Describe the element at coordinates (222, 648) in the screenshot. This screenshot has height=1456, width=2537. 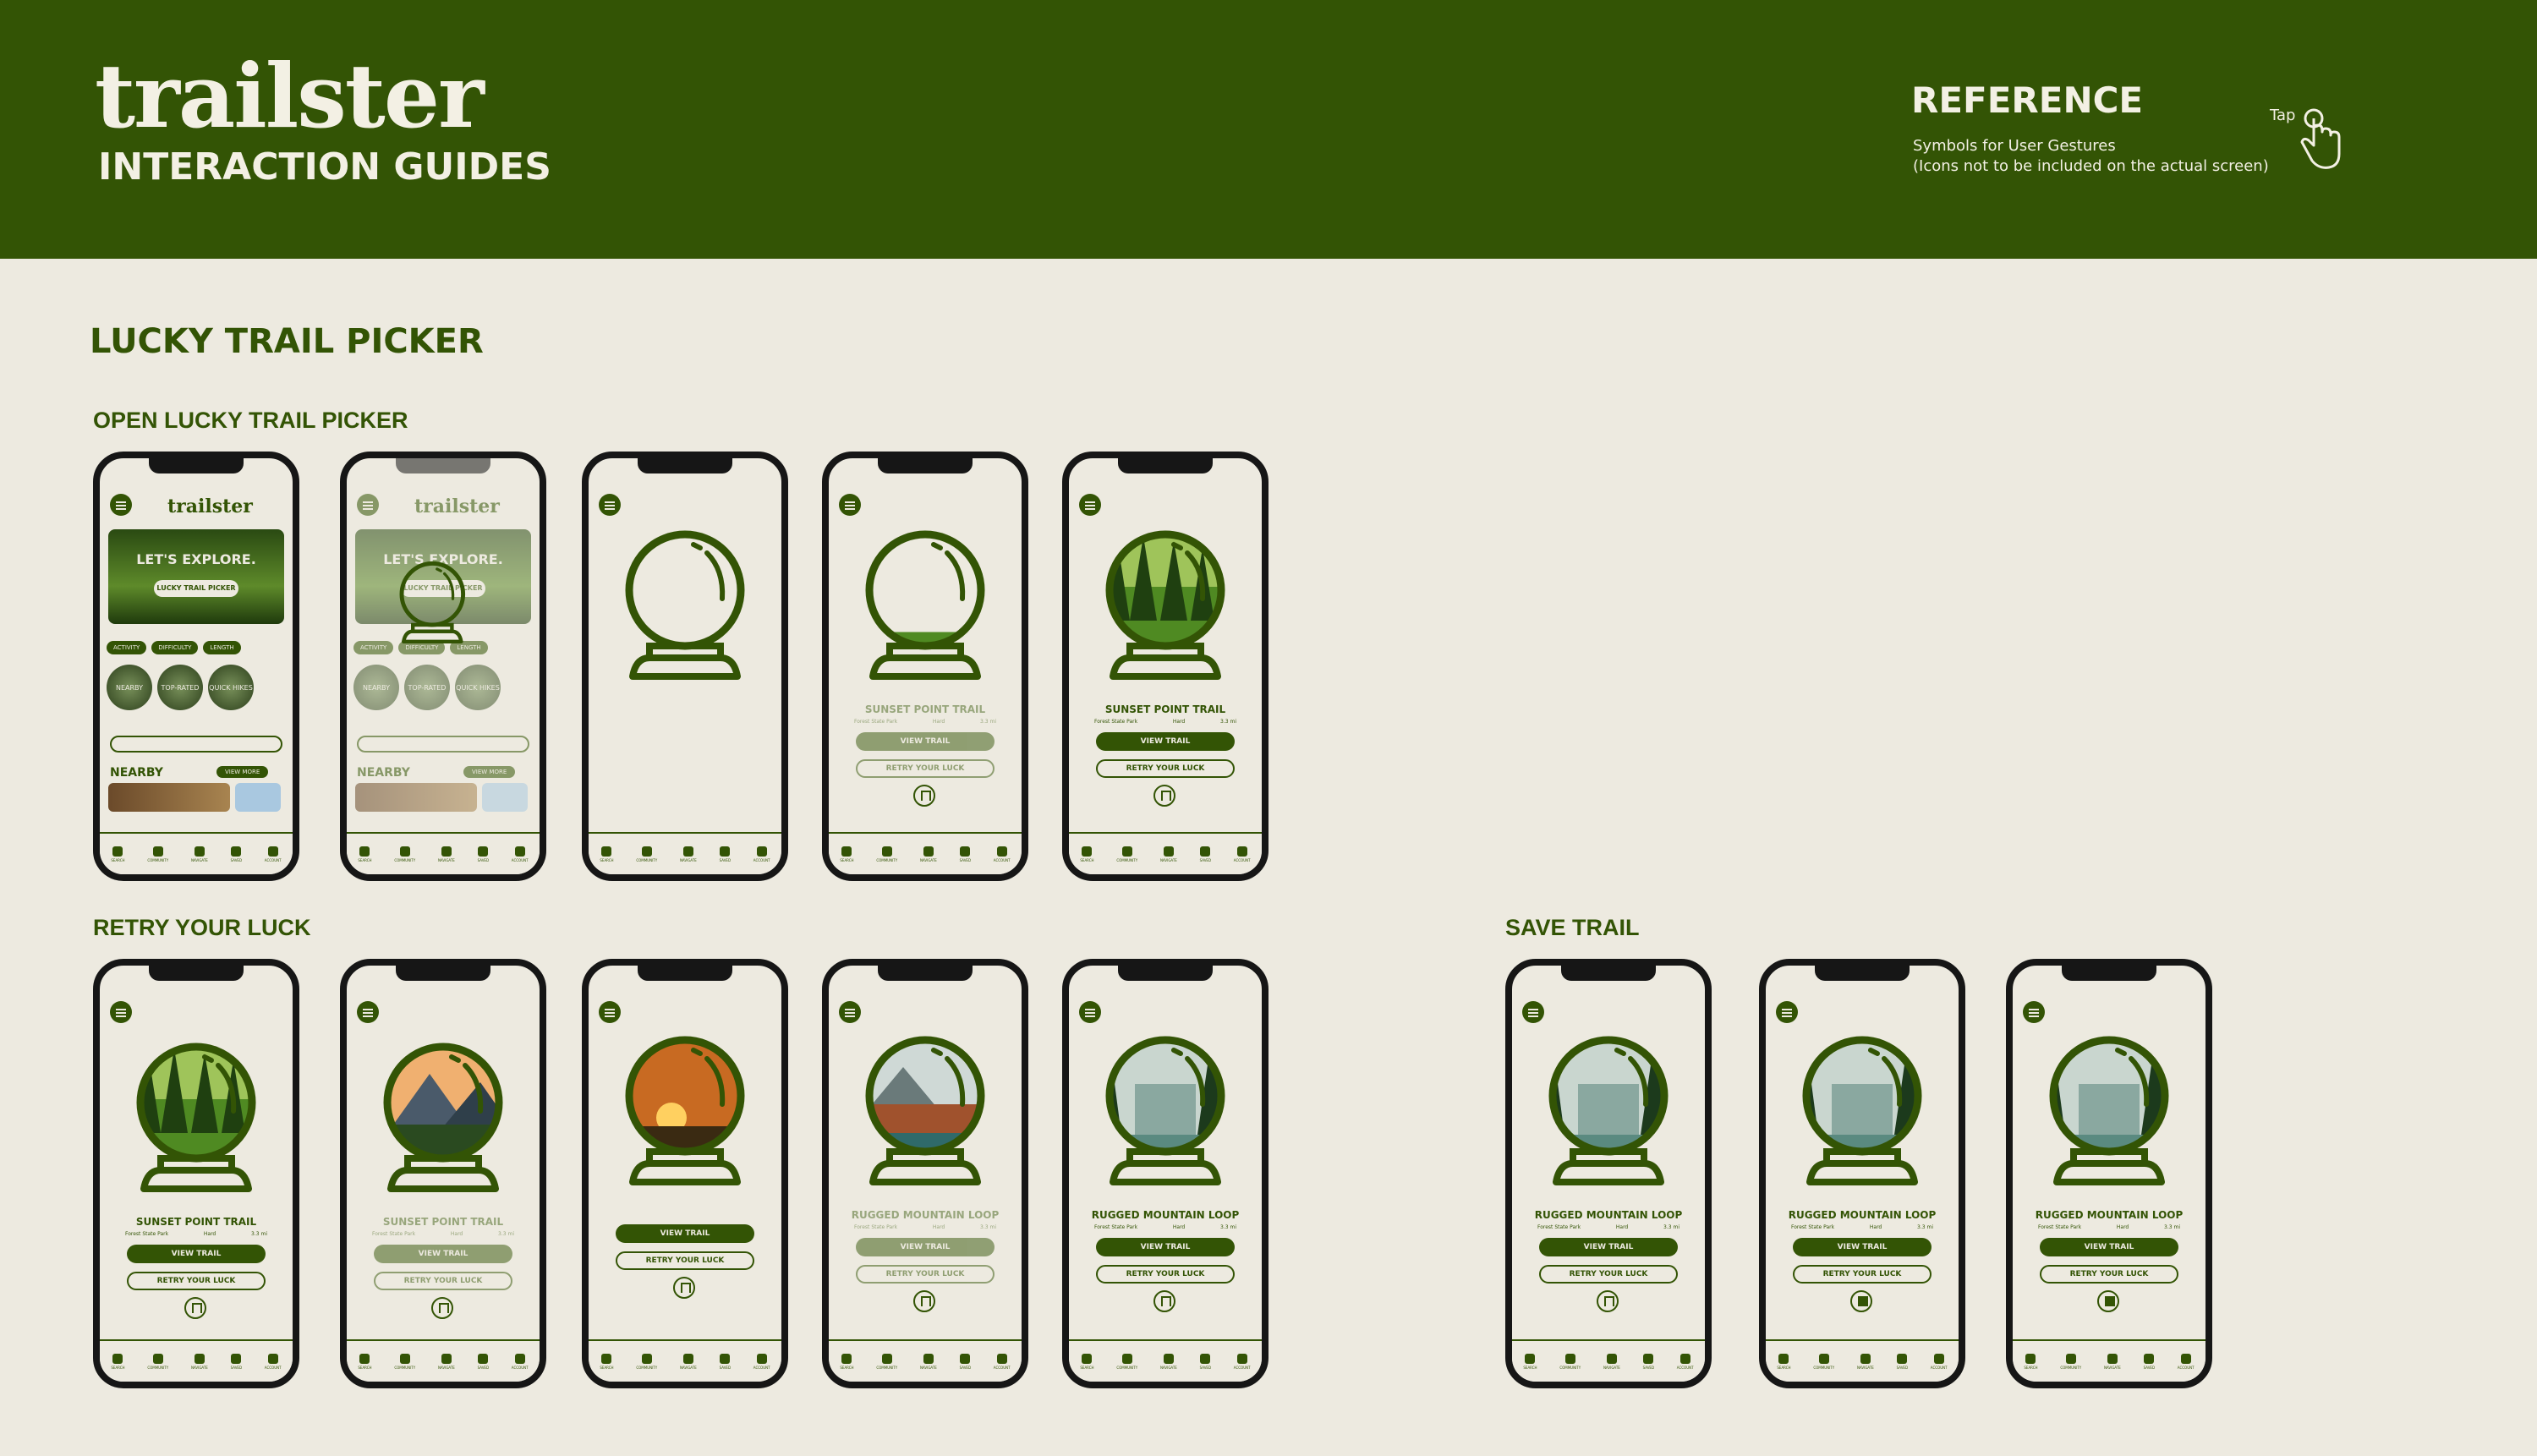
I see `filter-chip: LENGTH` at that location.